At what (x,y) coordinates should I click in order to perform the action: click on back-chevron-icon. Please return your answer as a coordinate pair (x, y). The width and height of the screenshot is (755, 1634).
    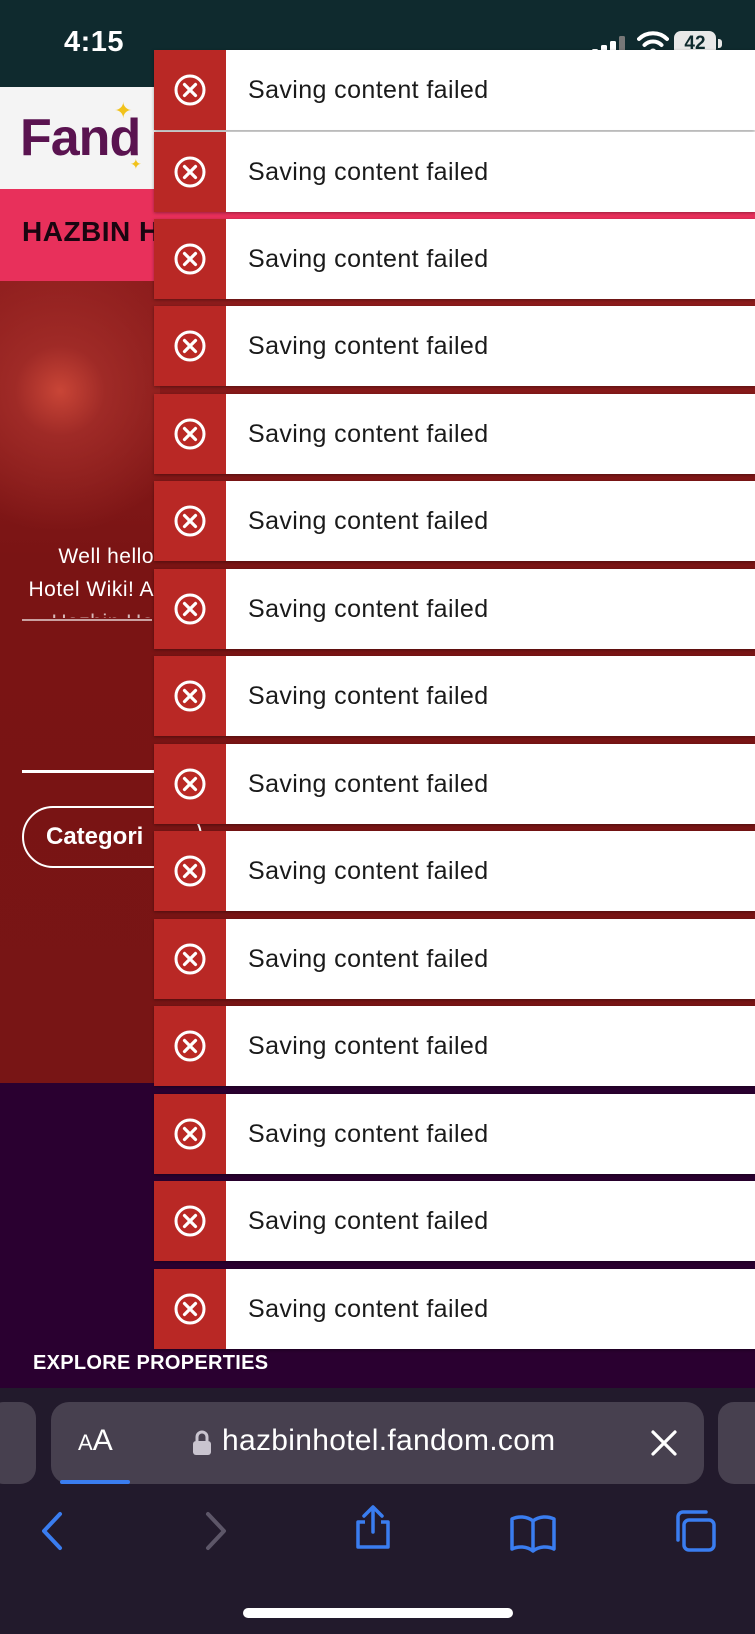
    Looking at the image, I should click on (53, 1531).